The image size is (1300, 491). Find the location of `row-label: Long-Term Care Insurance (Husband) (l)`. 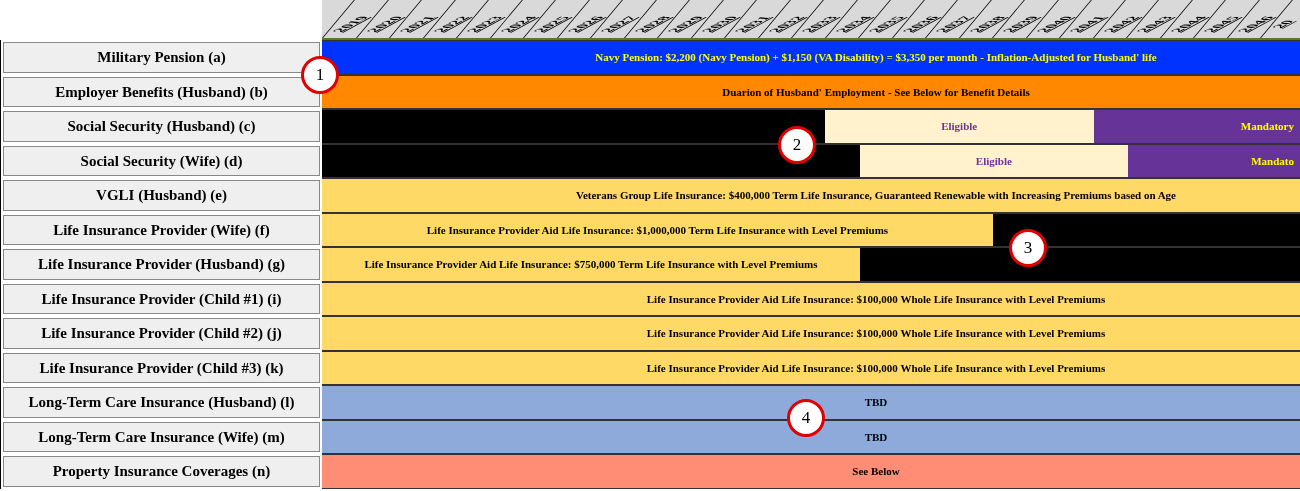

row-label: Long-Term Care Insurance (Husband) (l) is located at coordinates (161, 402).